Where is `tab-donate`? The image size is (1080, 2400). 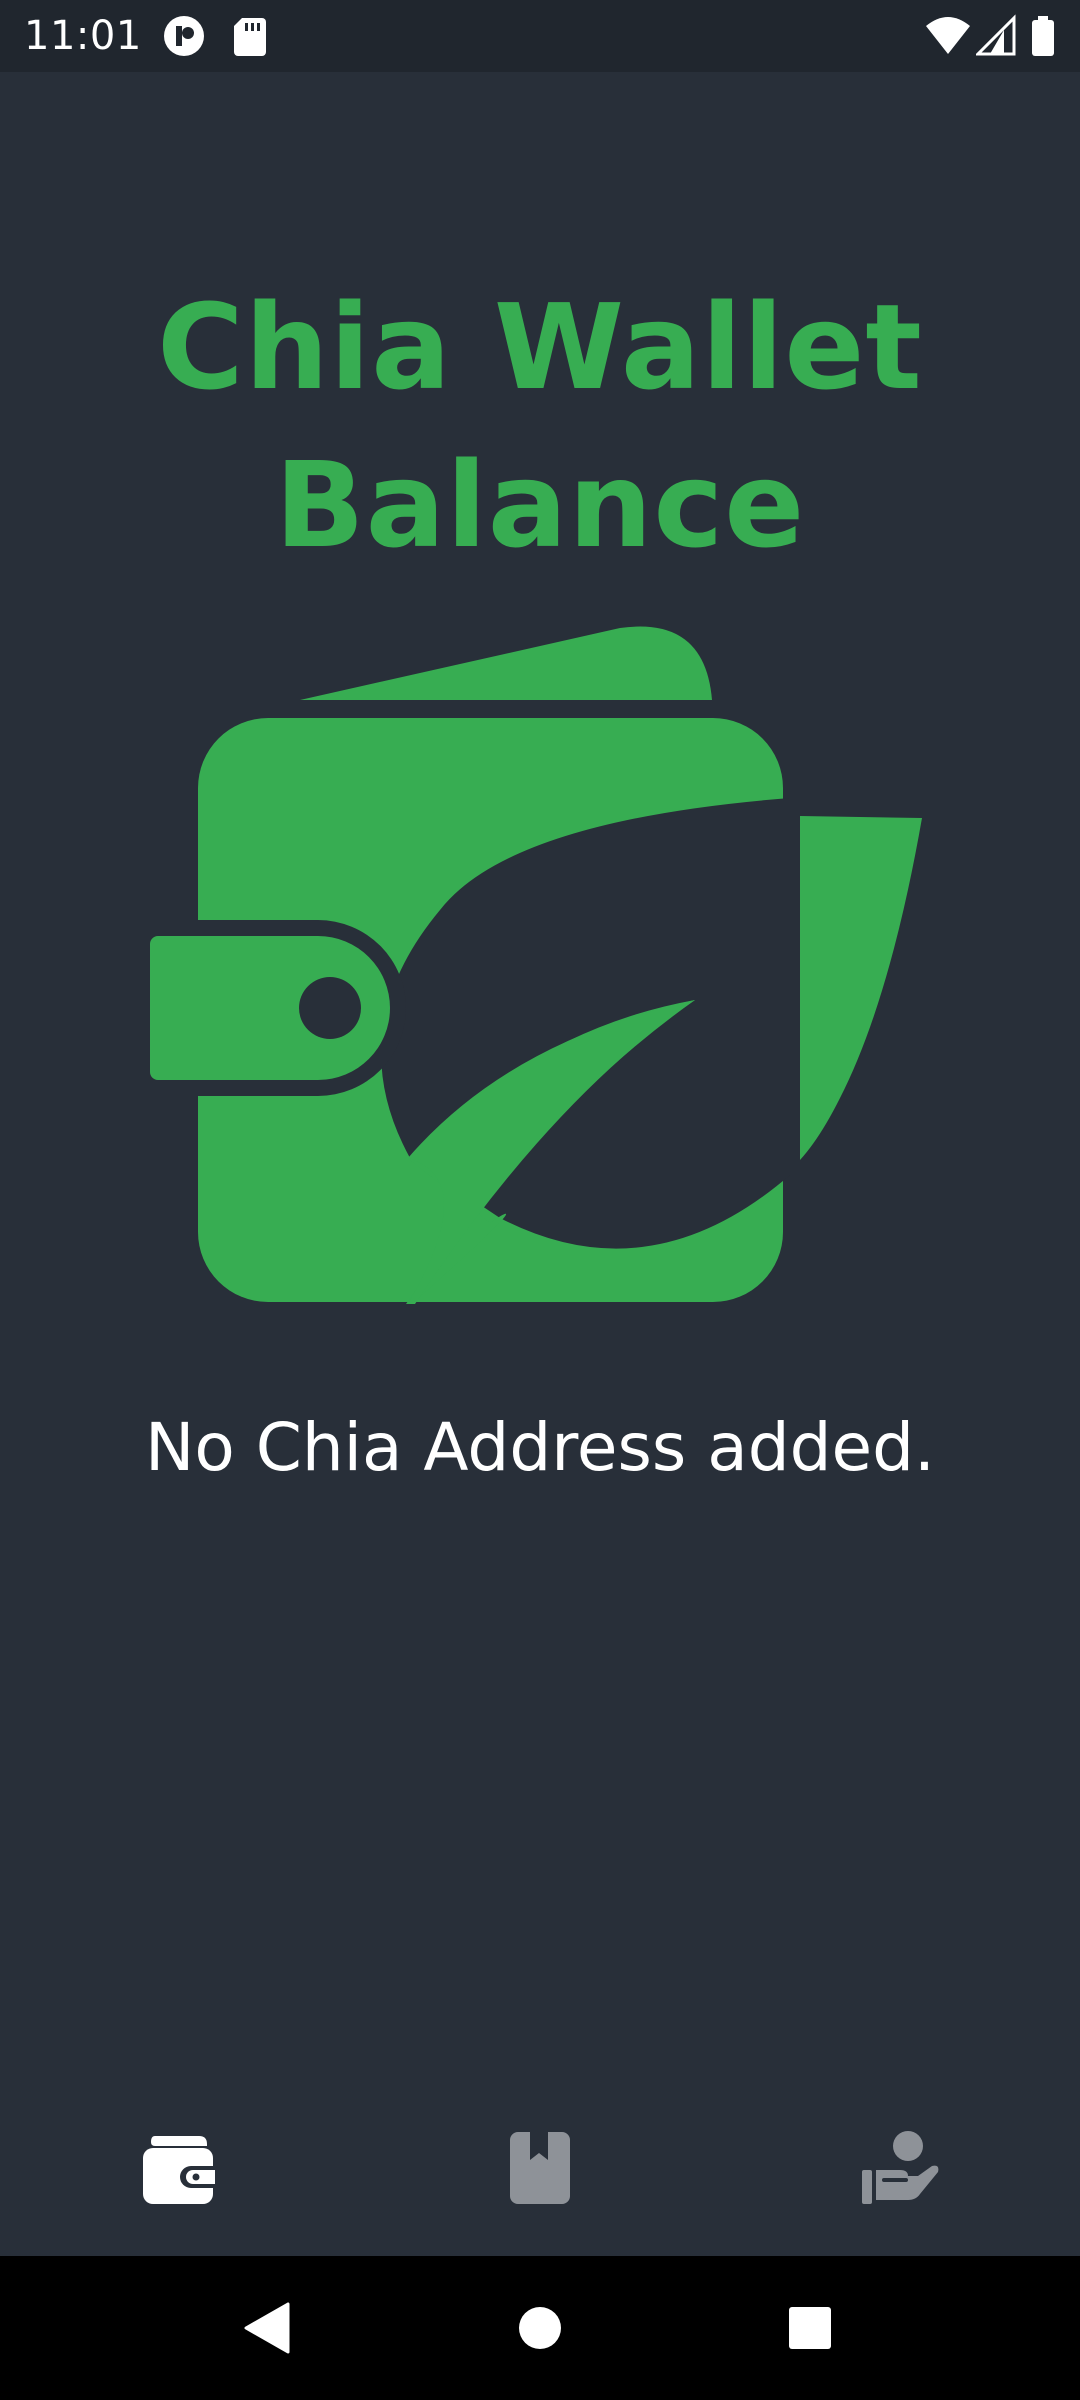
tab-donate is located at coordinates (900, 2168).